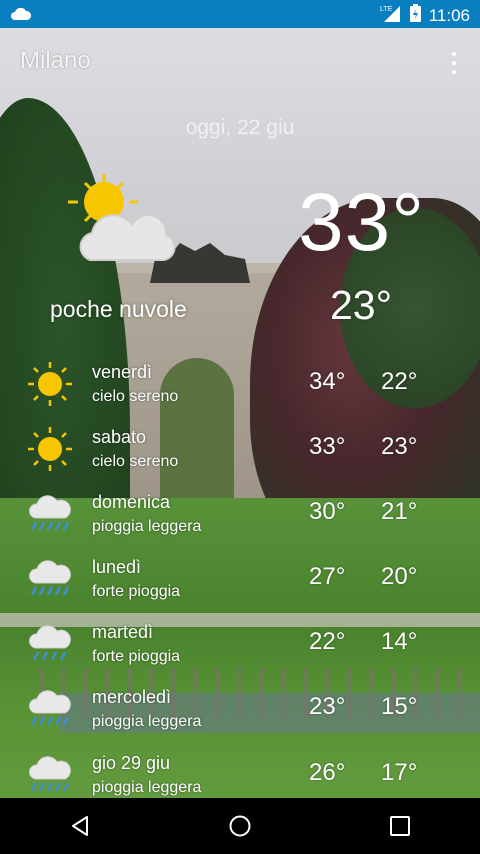 The height and width of the screenshot is (854, 480). I want to click on forecast-high: 33°, so click(327, 446).